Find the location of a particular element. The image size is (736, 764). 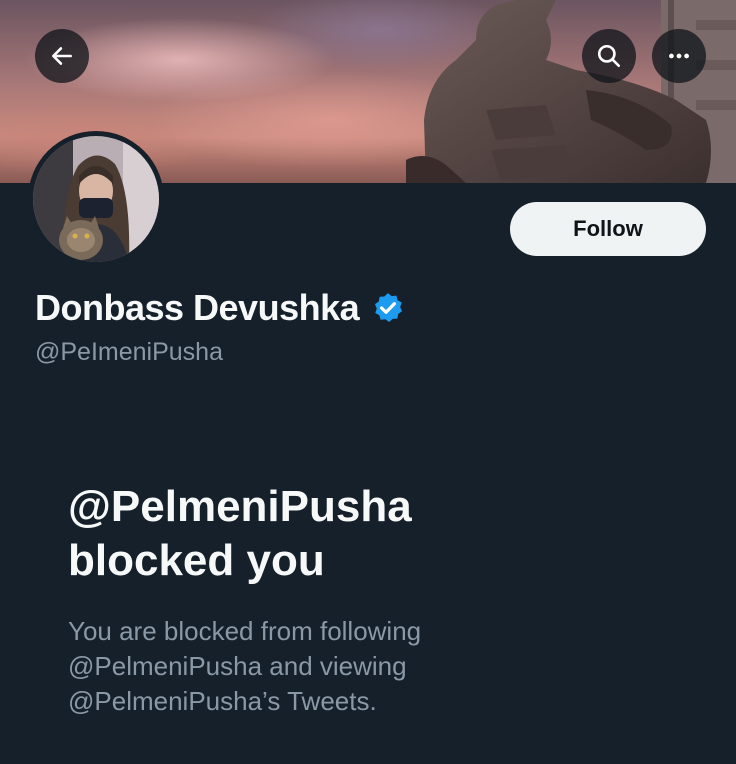

arrow-left-icon is located at coordinates (62, 56).